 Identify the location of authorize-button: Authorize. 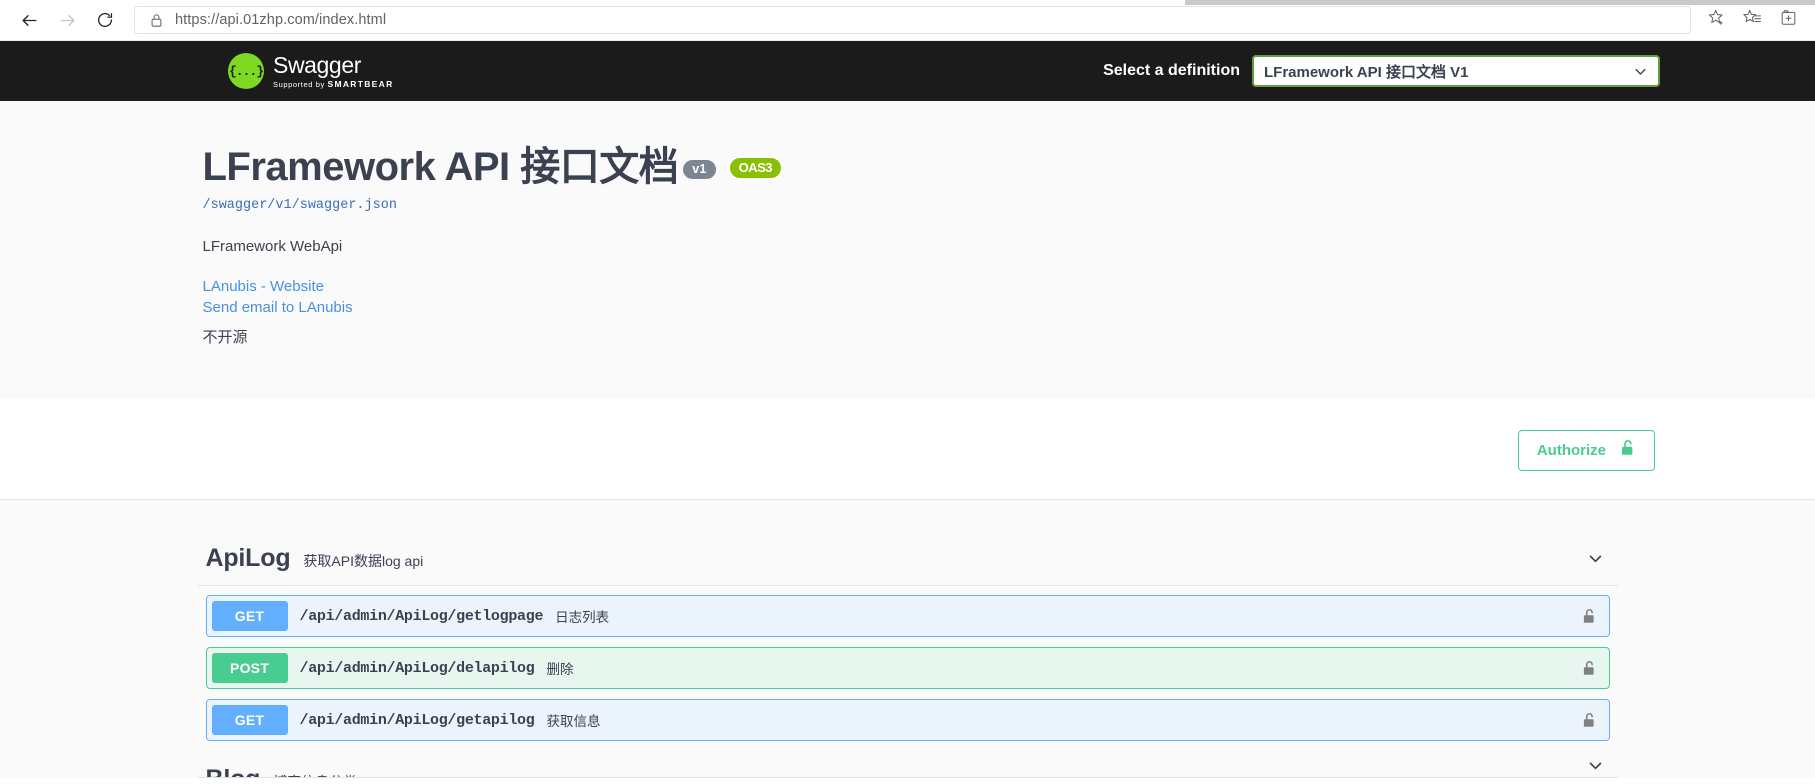
(1586, 451).